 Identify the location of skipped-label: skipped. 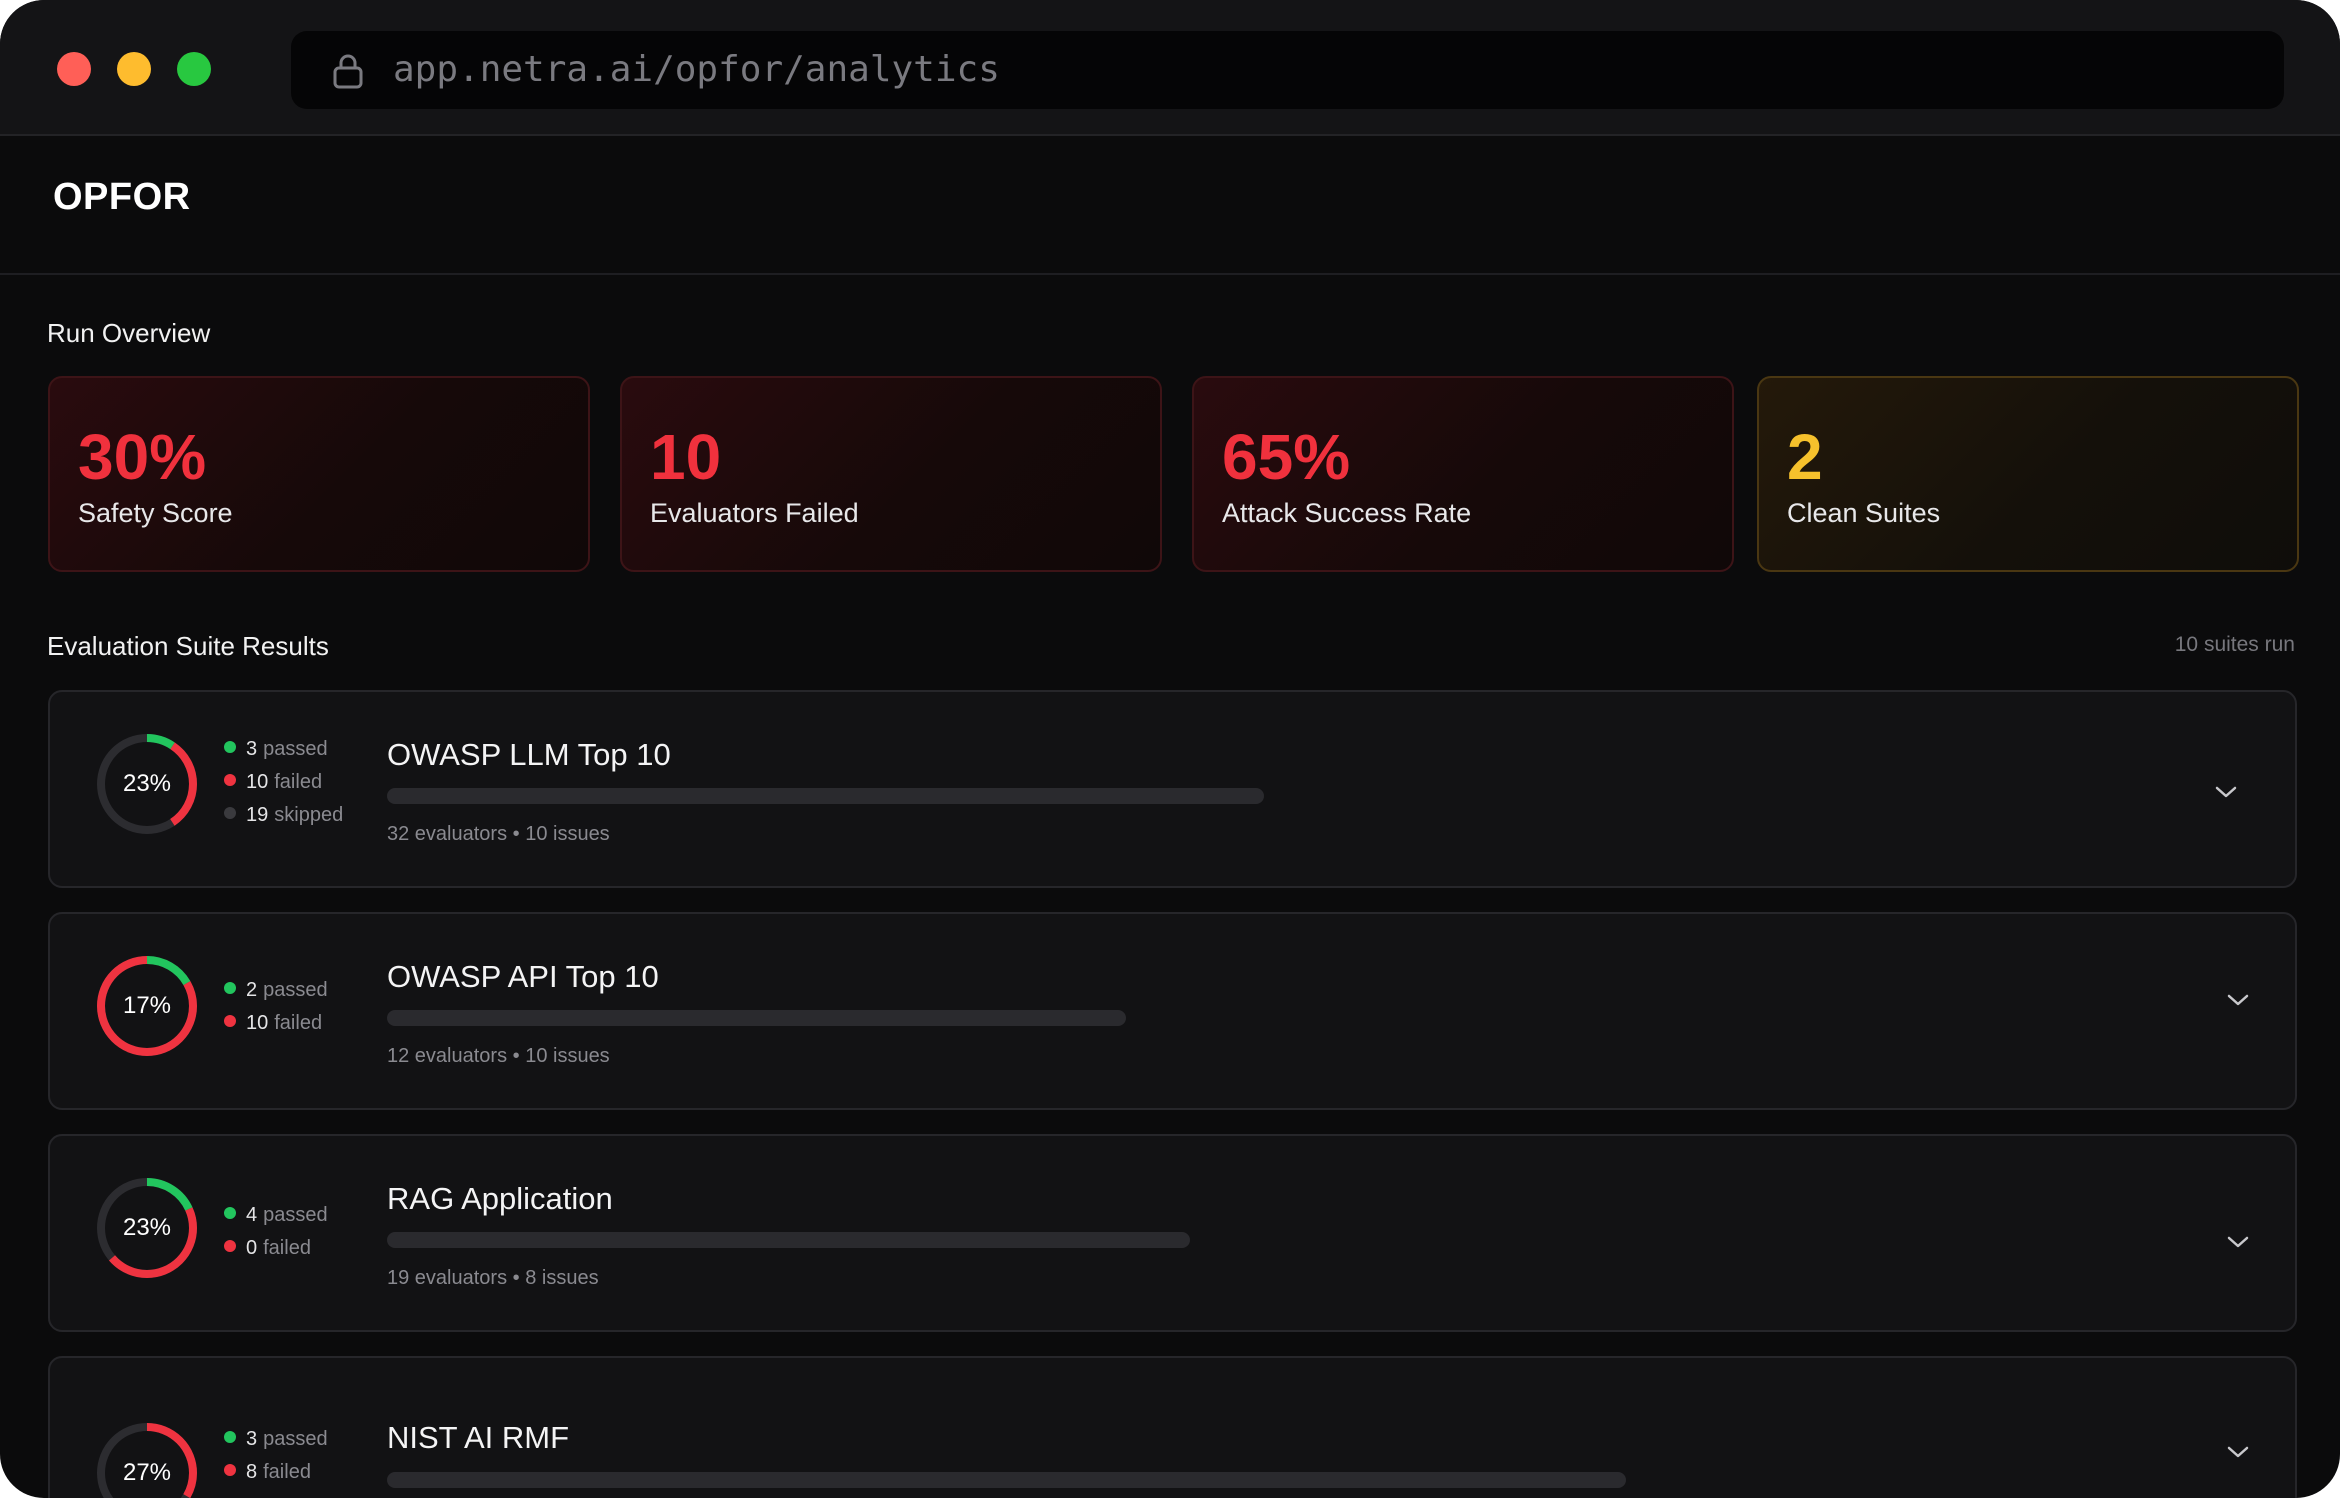
(309, 815).